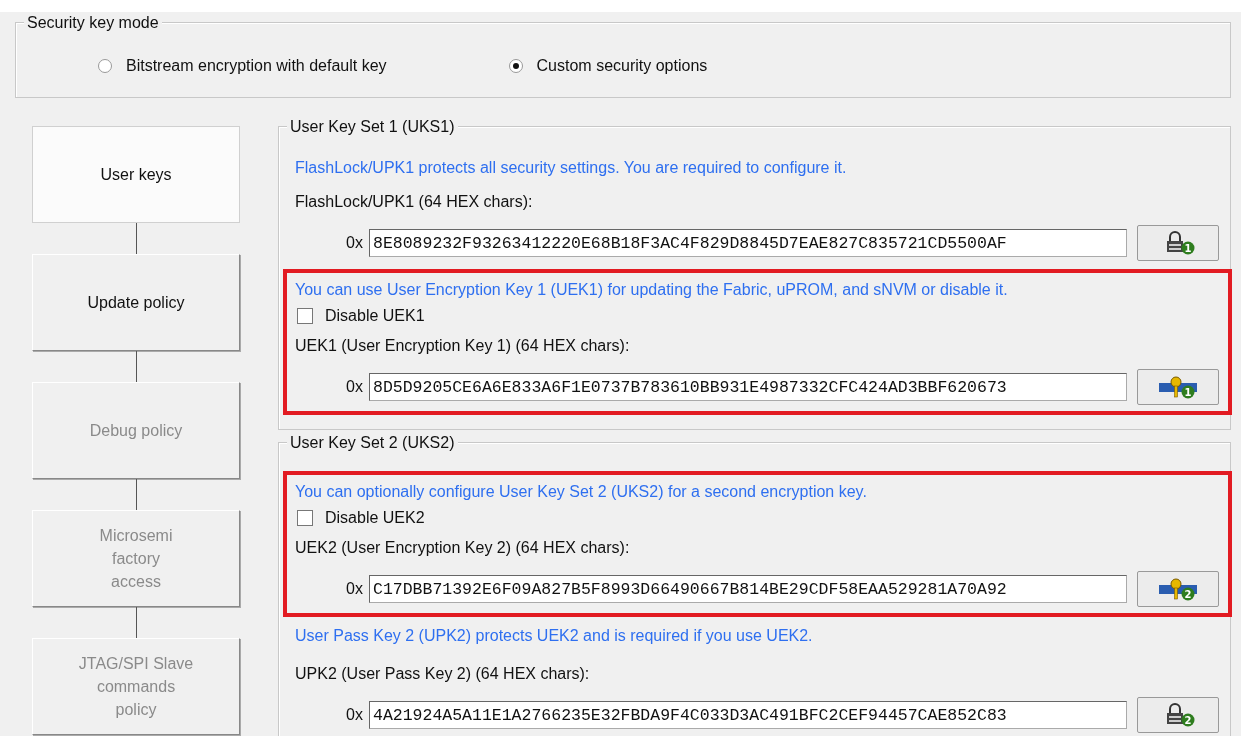  What do you see at coordinates (375, 518) in the screenshot?
I see `checkbox-label: Disable UEK2` at bounding box center [375, 518].